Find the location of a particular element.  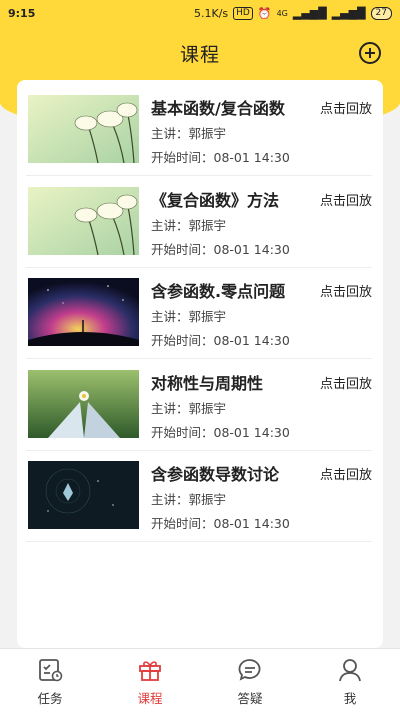

page-title: 课程 is located at coordinates (199, 54).